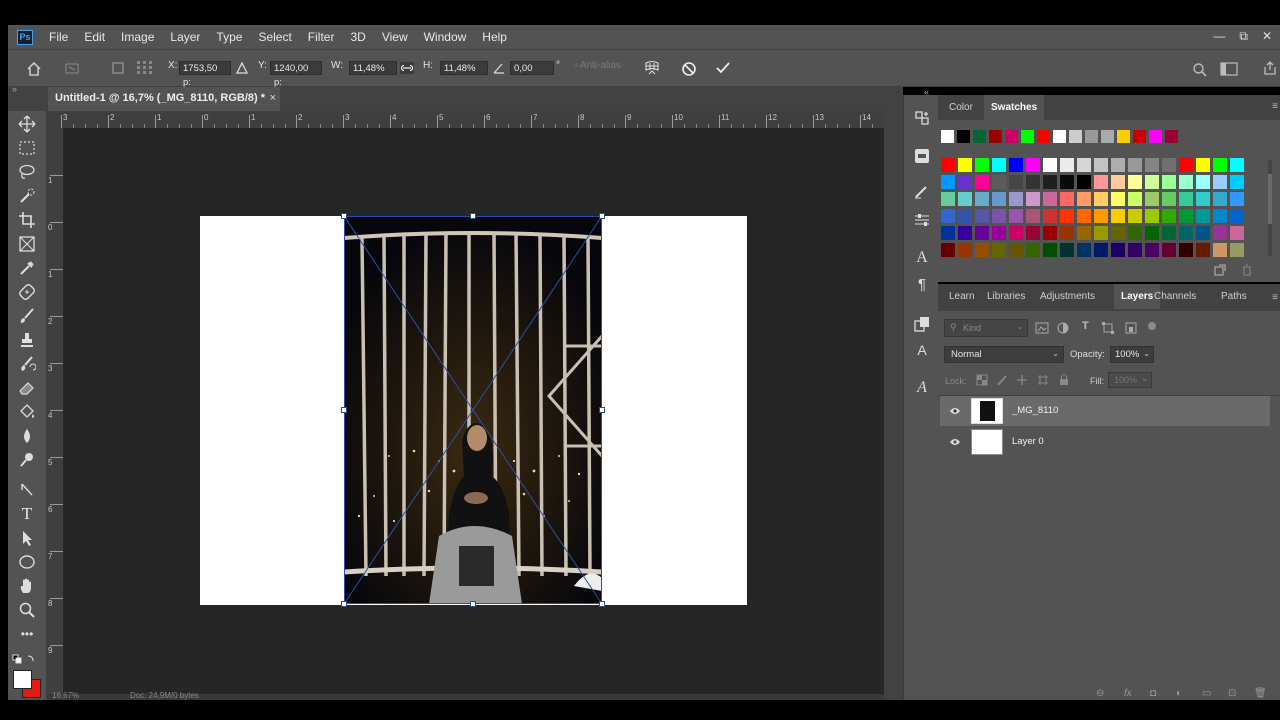 The width and height of the screenshot is (1280, 720). I want to click on share-icon, so click(1270, 68).